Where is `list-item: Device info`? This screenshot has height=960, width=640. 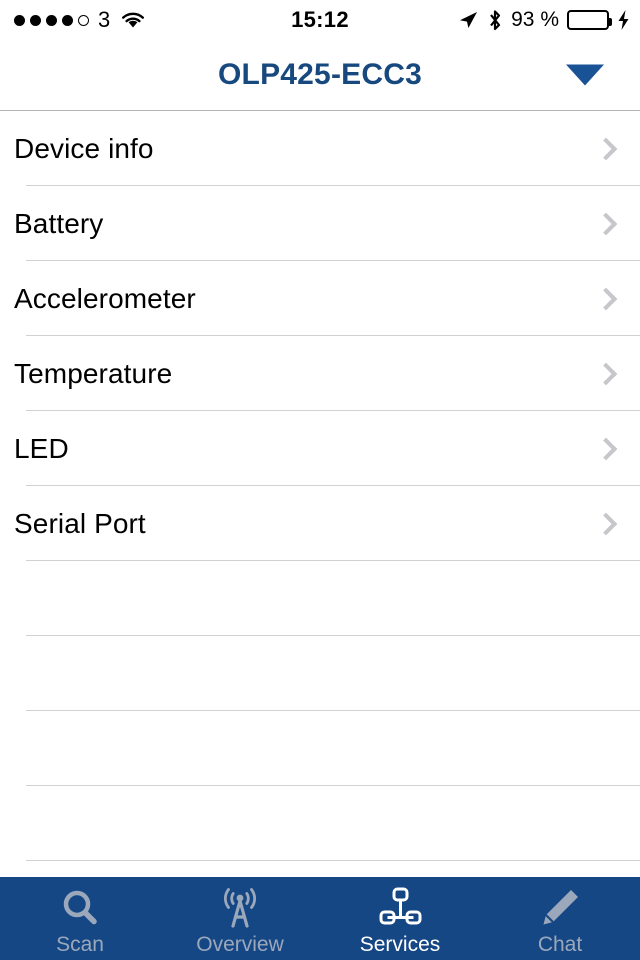 list-item: Device info is located at coordinates (320, 148).